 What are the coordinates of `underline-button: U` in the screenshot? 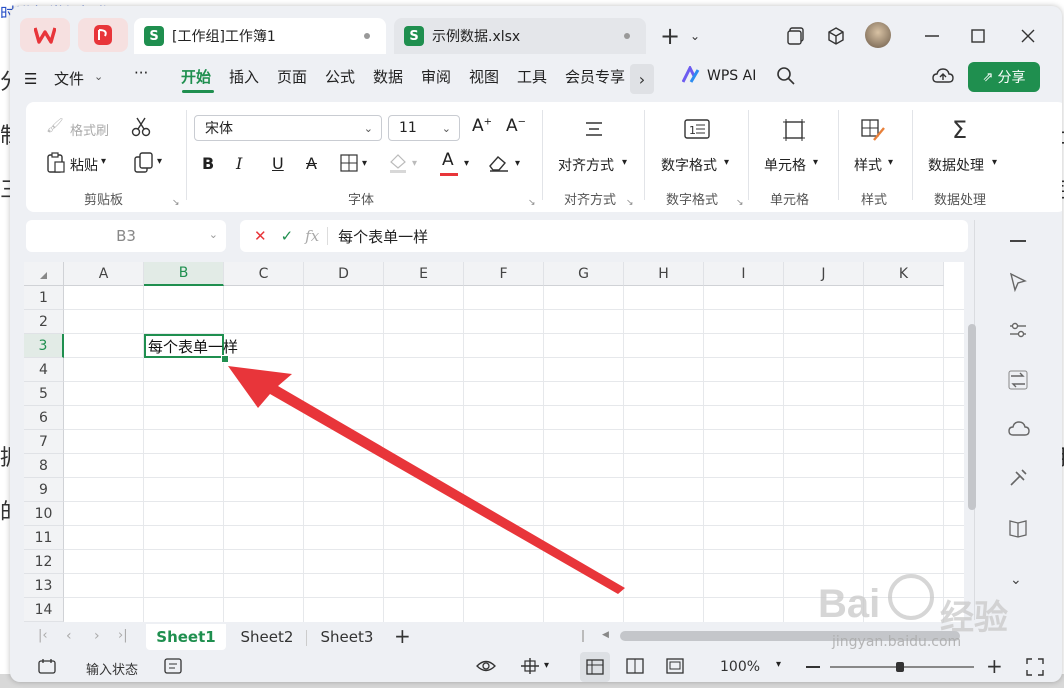 It's located at (278, 163).